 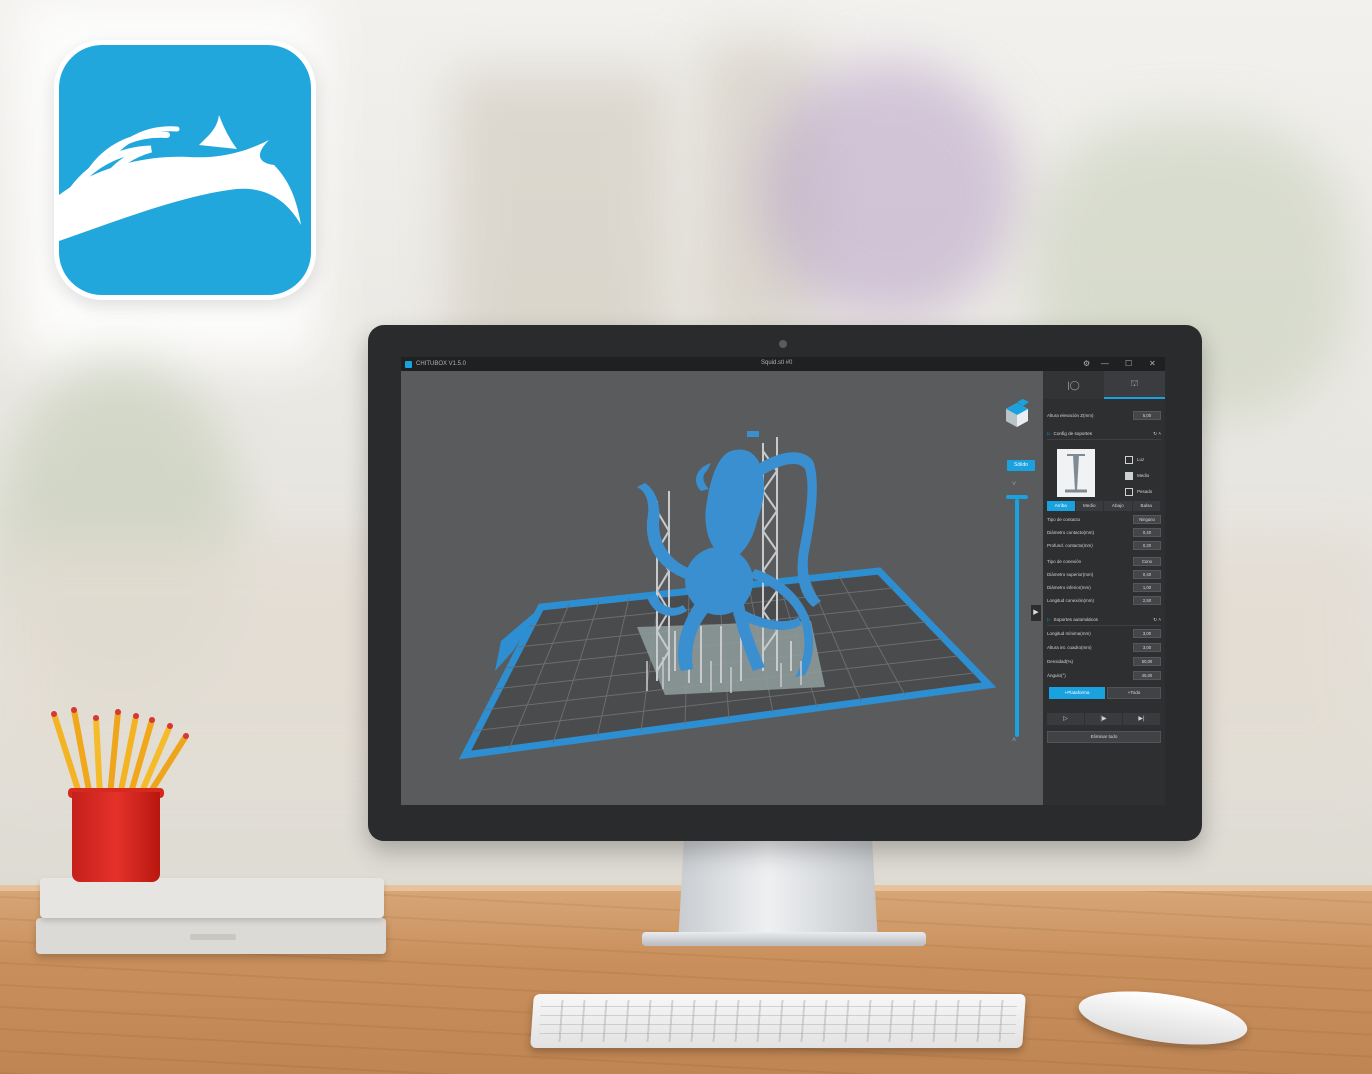 I want to click on supports-config-icon: ⛫, so click(x=1134, y=383).